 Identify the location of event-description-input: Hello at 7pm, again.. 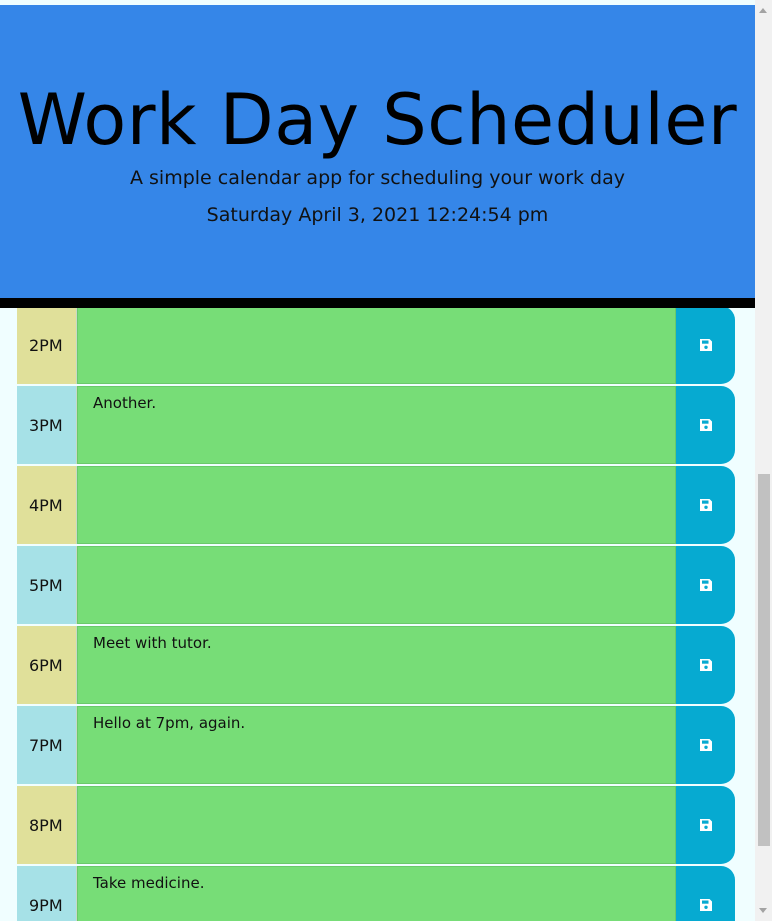
(376, 745).